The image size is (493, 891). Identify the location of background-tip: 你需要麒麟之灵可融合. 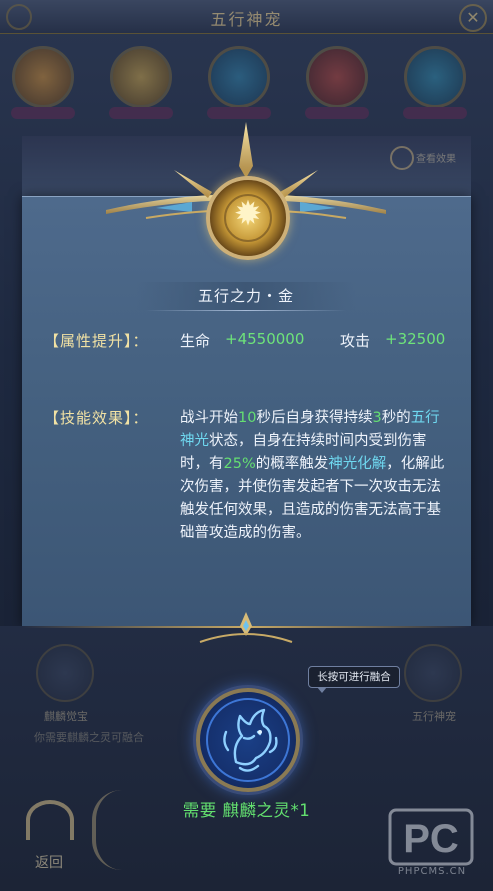
(89, 737).